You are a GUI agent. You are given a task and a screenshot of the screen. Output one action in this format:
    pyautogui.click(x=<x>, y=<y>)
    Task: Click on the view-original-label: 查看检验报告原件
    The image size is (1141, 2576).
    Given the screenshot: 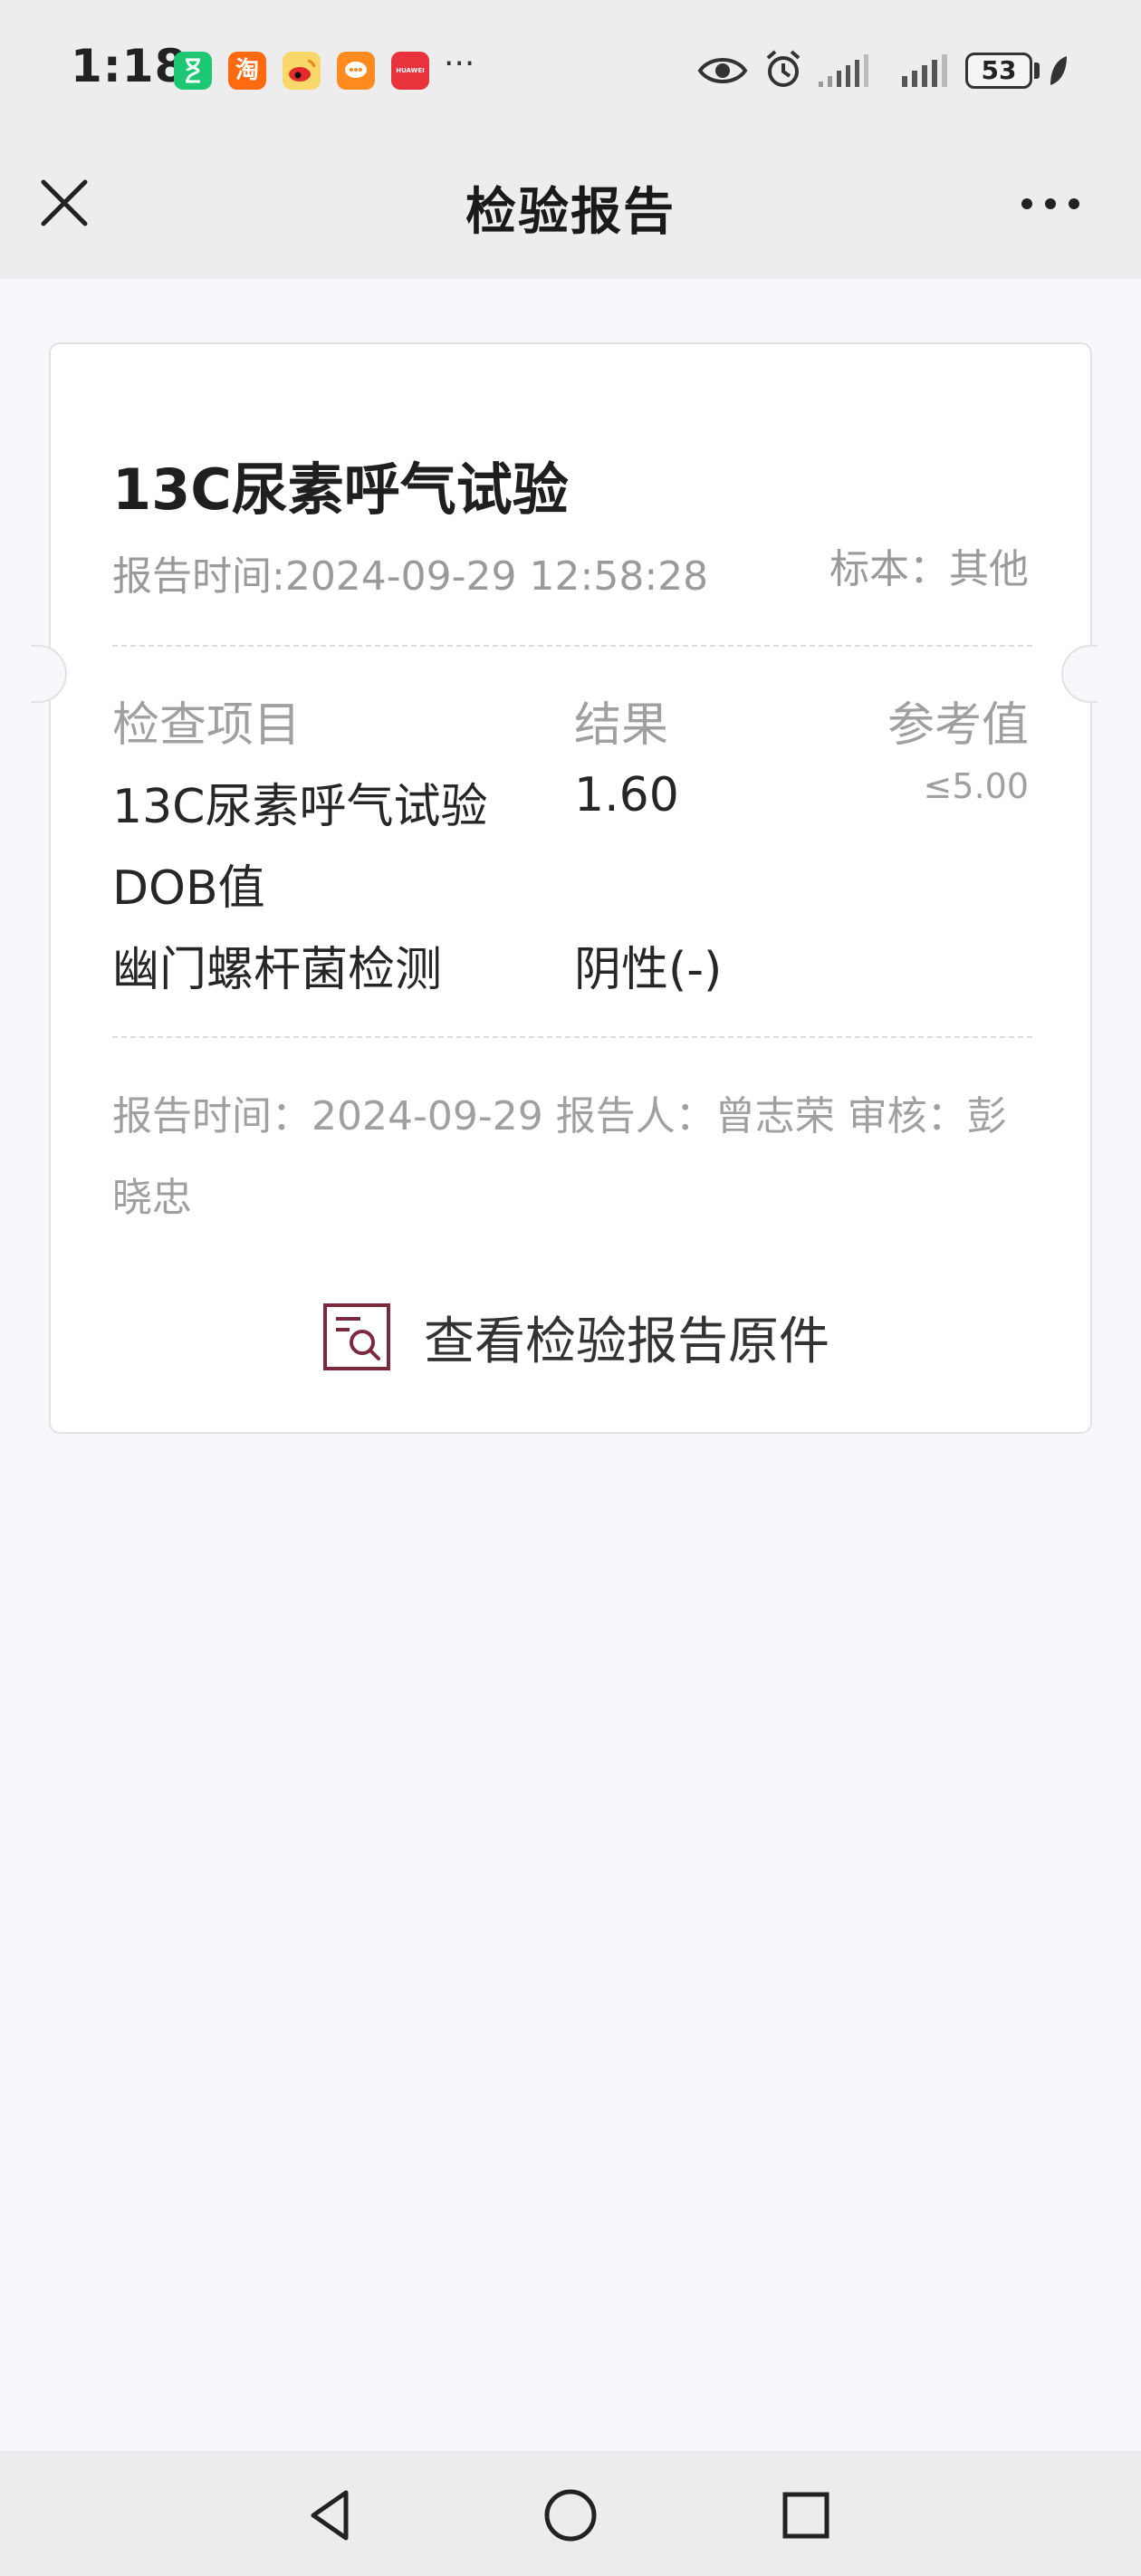 What is the action you would take?
    pyautogui.click(x=626, y=1341)
    